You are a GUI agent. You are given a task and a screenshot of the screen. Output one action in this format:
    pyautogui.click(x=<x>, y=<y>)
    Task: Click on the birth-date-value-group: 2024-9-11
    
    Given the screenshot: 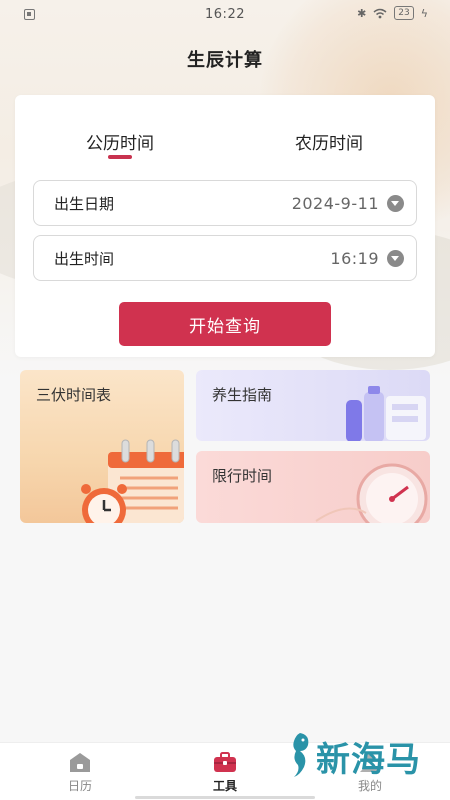 What is the action you would take?
    pyautogui.click(x=348, y=203)
    